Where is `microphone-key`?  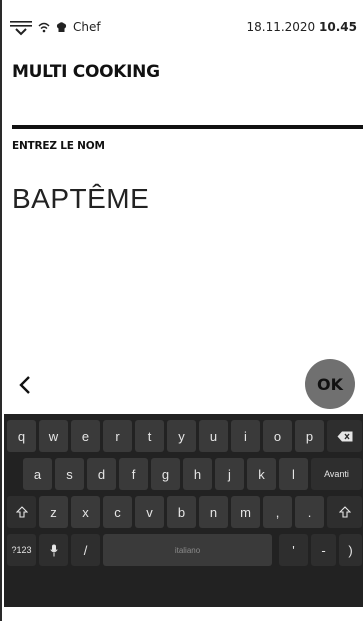
microphone-key is located at coordinates (53, 550).